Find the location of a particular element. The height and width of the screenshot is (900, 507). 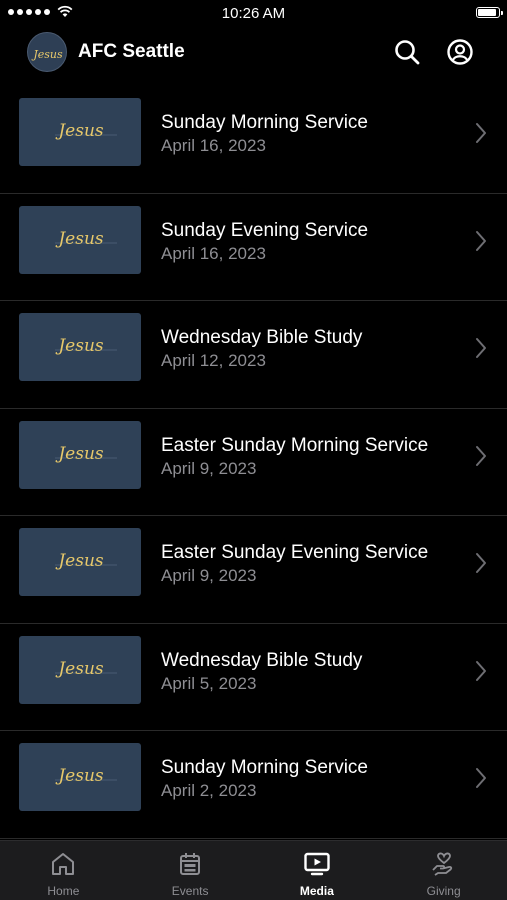

app-header: Jesus AFC Seattle is located at coordinates (253, 57).